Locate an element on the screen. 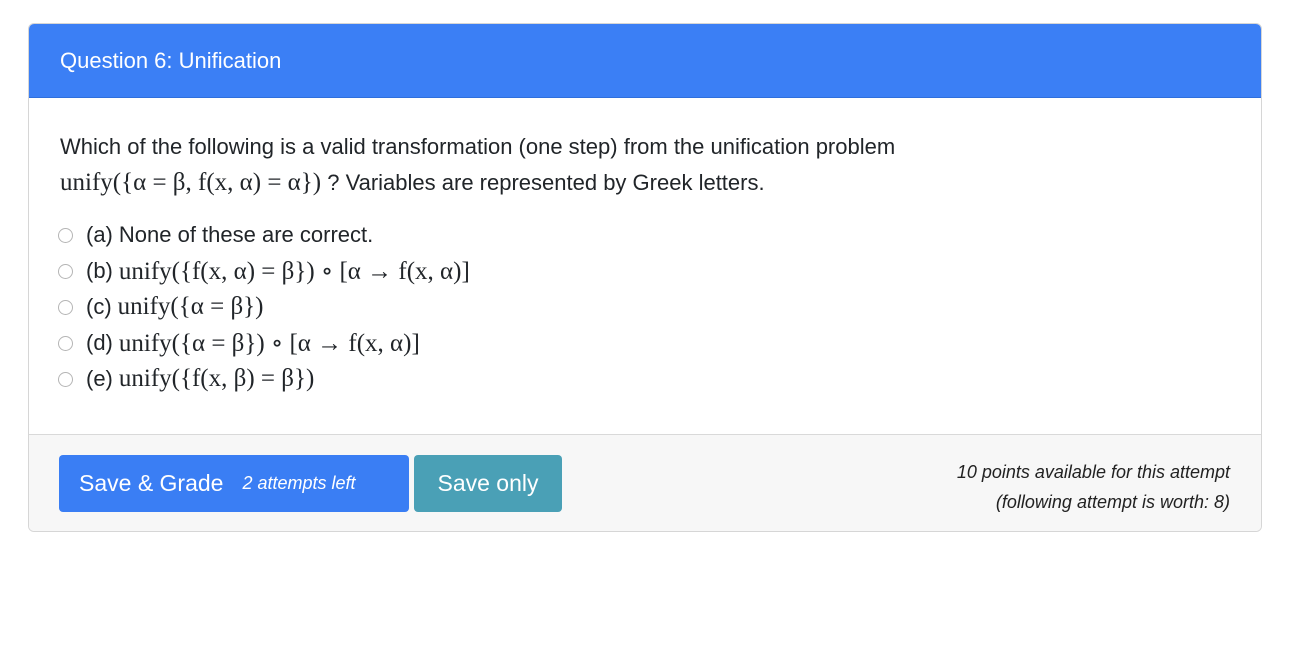  answer-option-b: (b) unify({f(x, α) = β}) ∘ [α → f(x, α)] is located at coordinates (644, 271).